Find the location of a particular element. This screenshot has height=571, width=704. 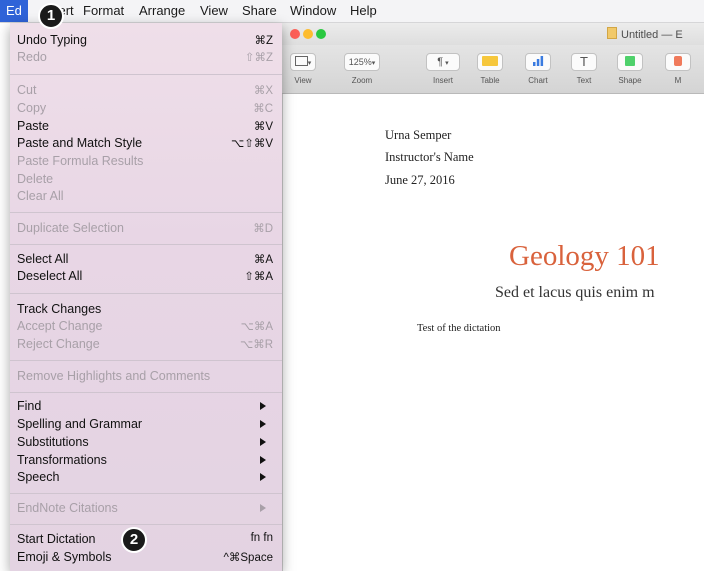

document-title: Geology 101 is located at coordinates (584, 256).